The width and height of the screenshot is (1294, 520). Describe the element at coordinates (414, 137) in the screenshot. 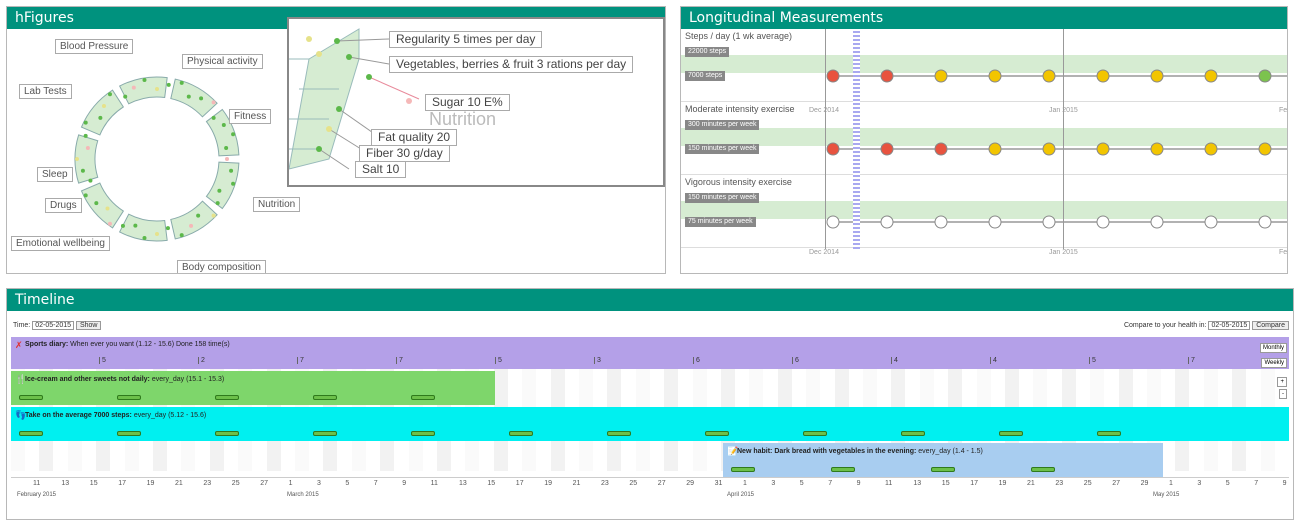

I see `zoom-fat-quality: Fat quality 20` at that location.